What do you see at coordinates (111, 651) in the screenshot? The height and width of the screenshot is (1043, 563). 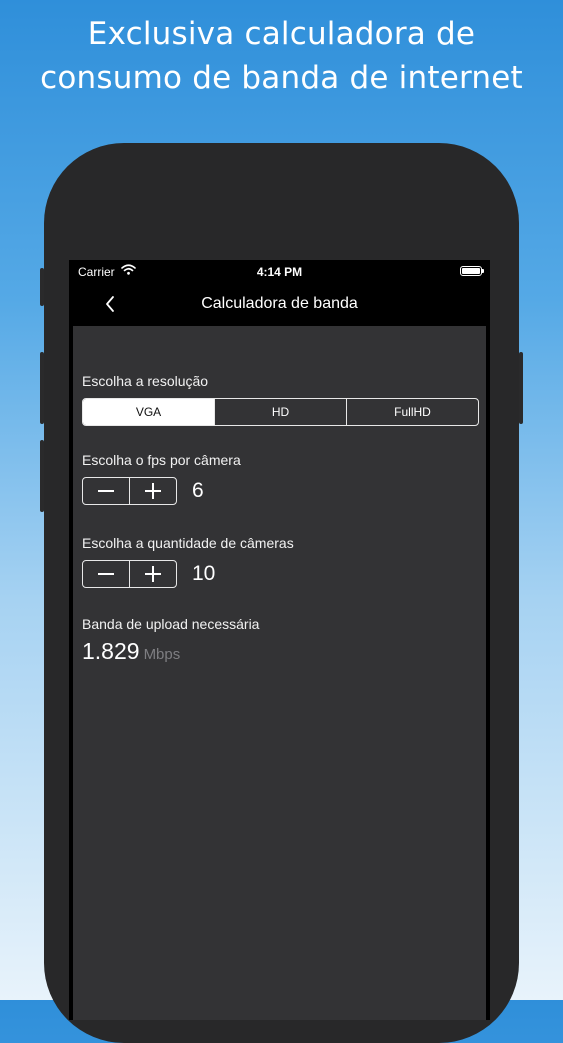 I see `upload-value: 1.829` at bounding box center [111, 651].